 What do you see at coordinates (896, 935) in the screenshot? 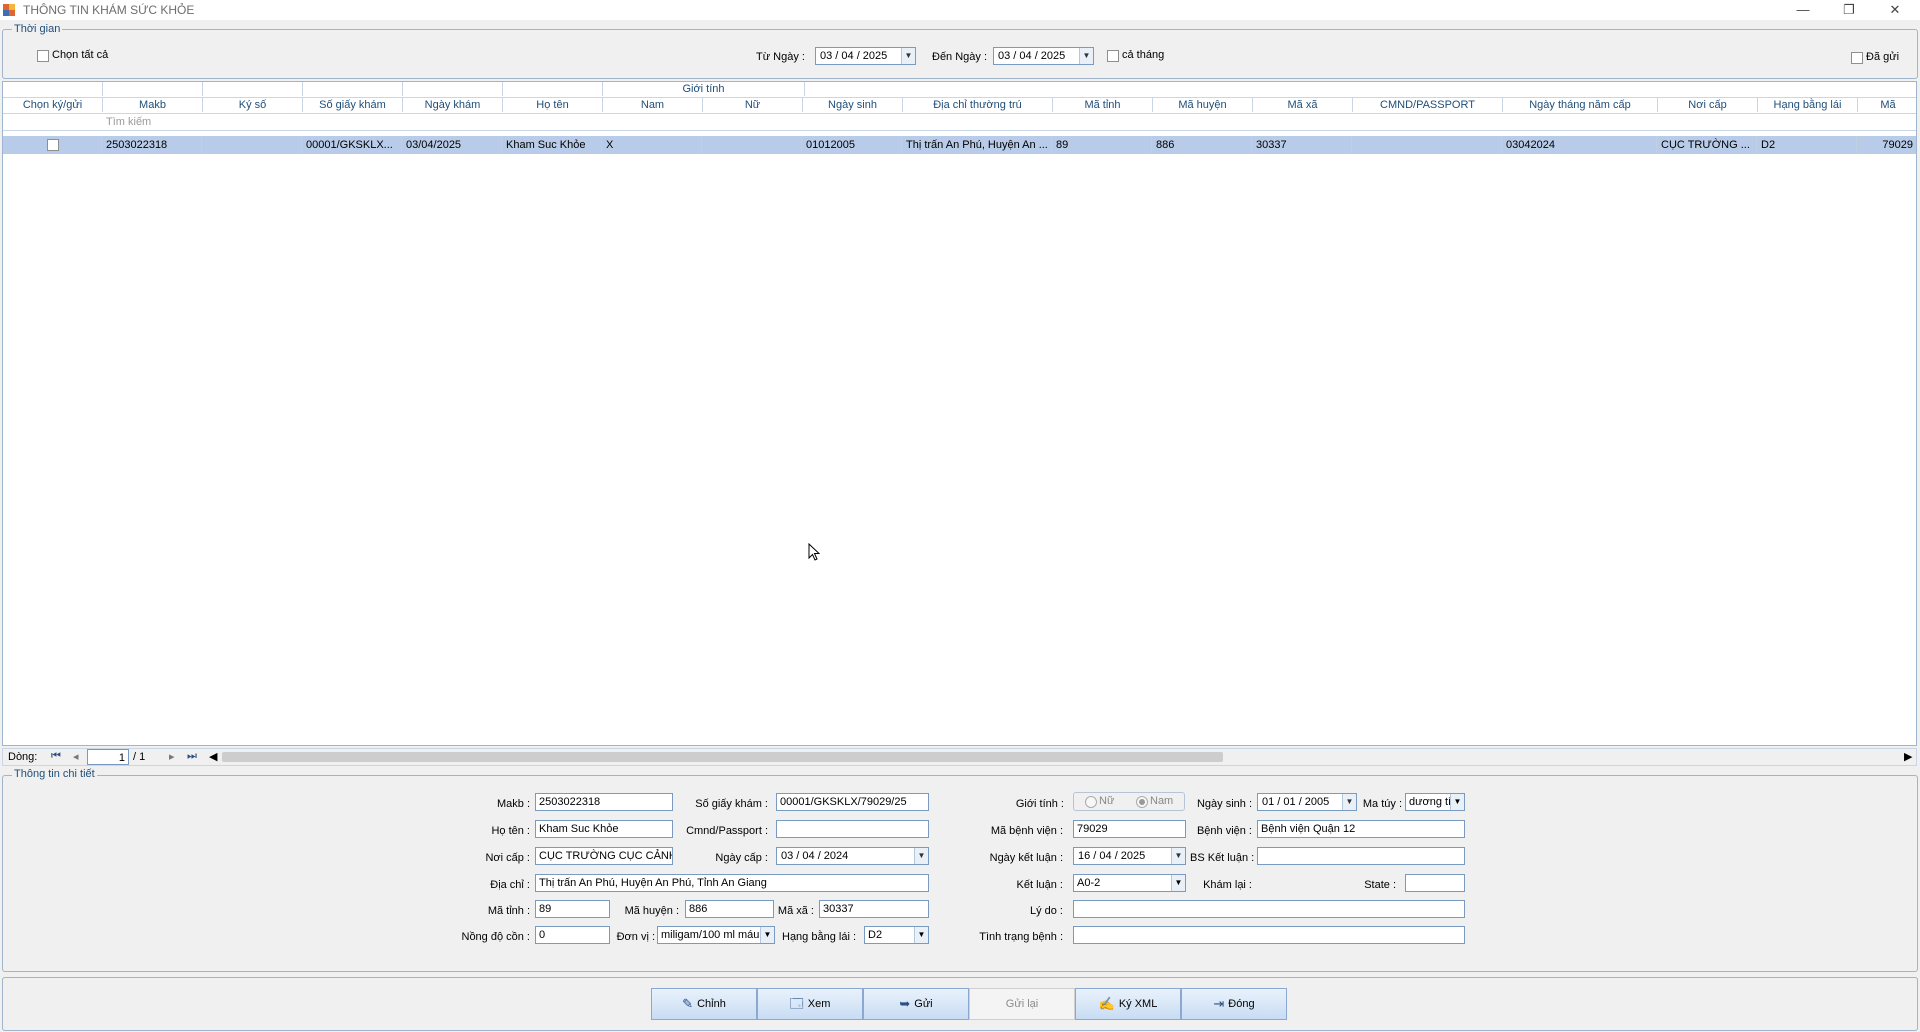
I see `hang-bang-lai-select: D2 ▼` at bounding box center [896, 935].